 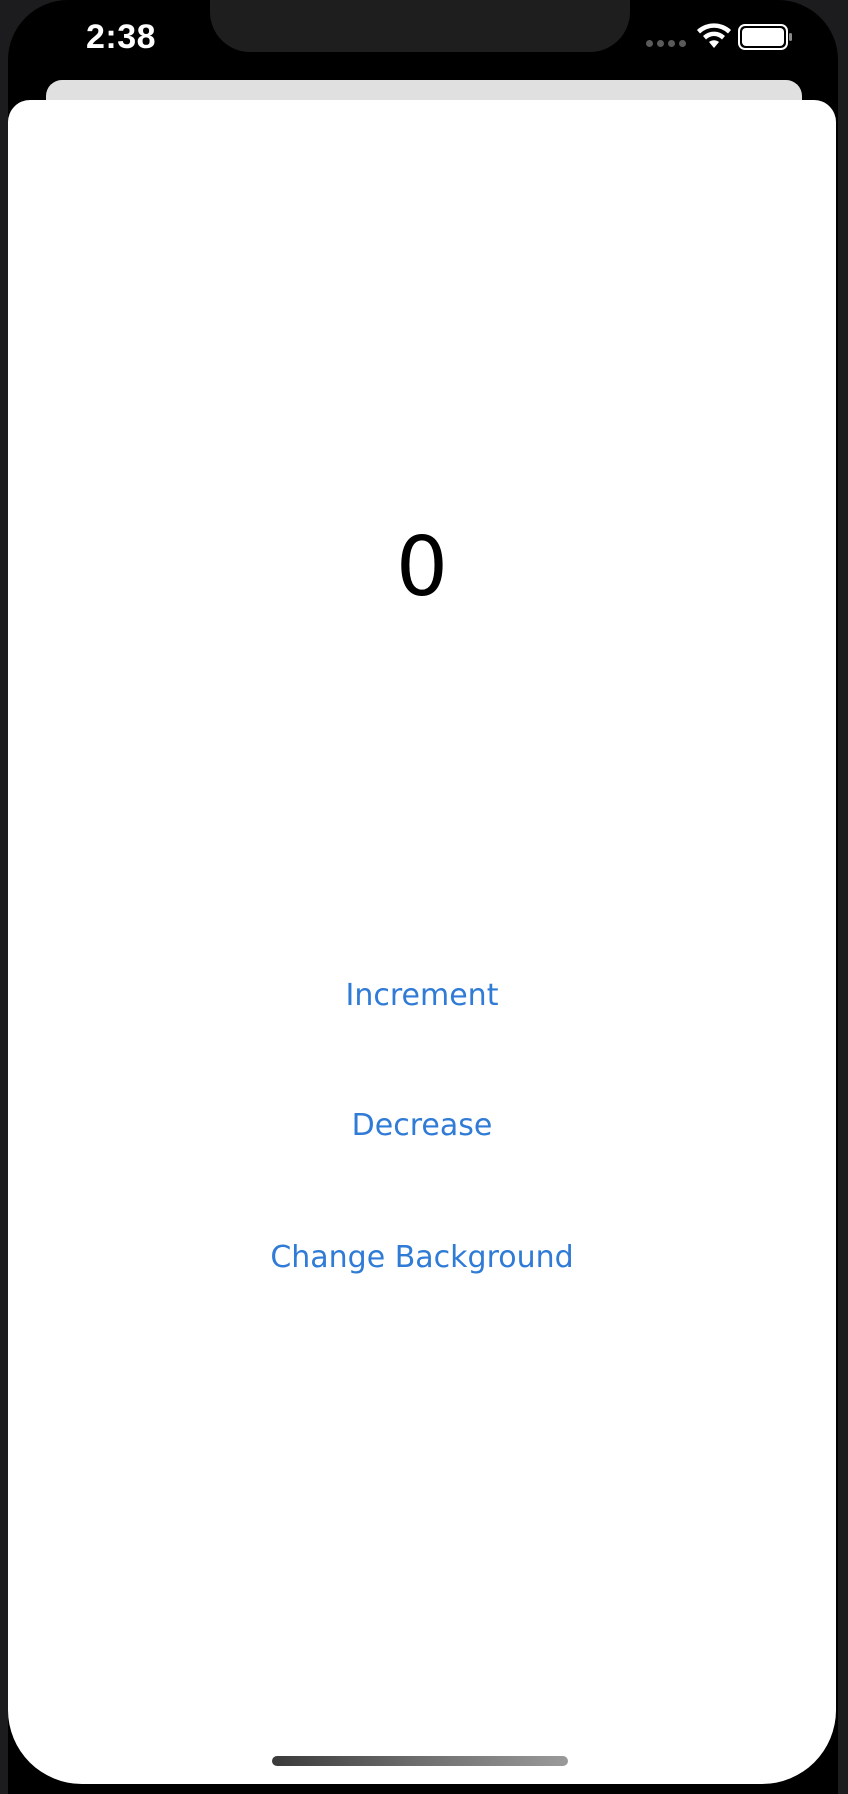 What do you see at coordinates (422, 1125) in the screenshot?
I see `decrease-button: Decrease` at bounding box center [422, 1125].